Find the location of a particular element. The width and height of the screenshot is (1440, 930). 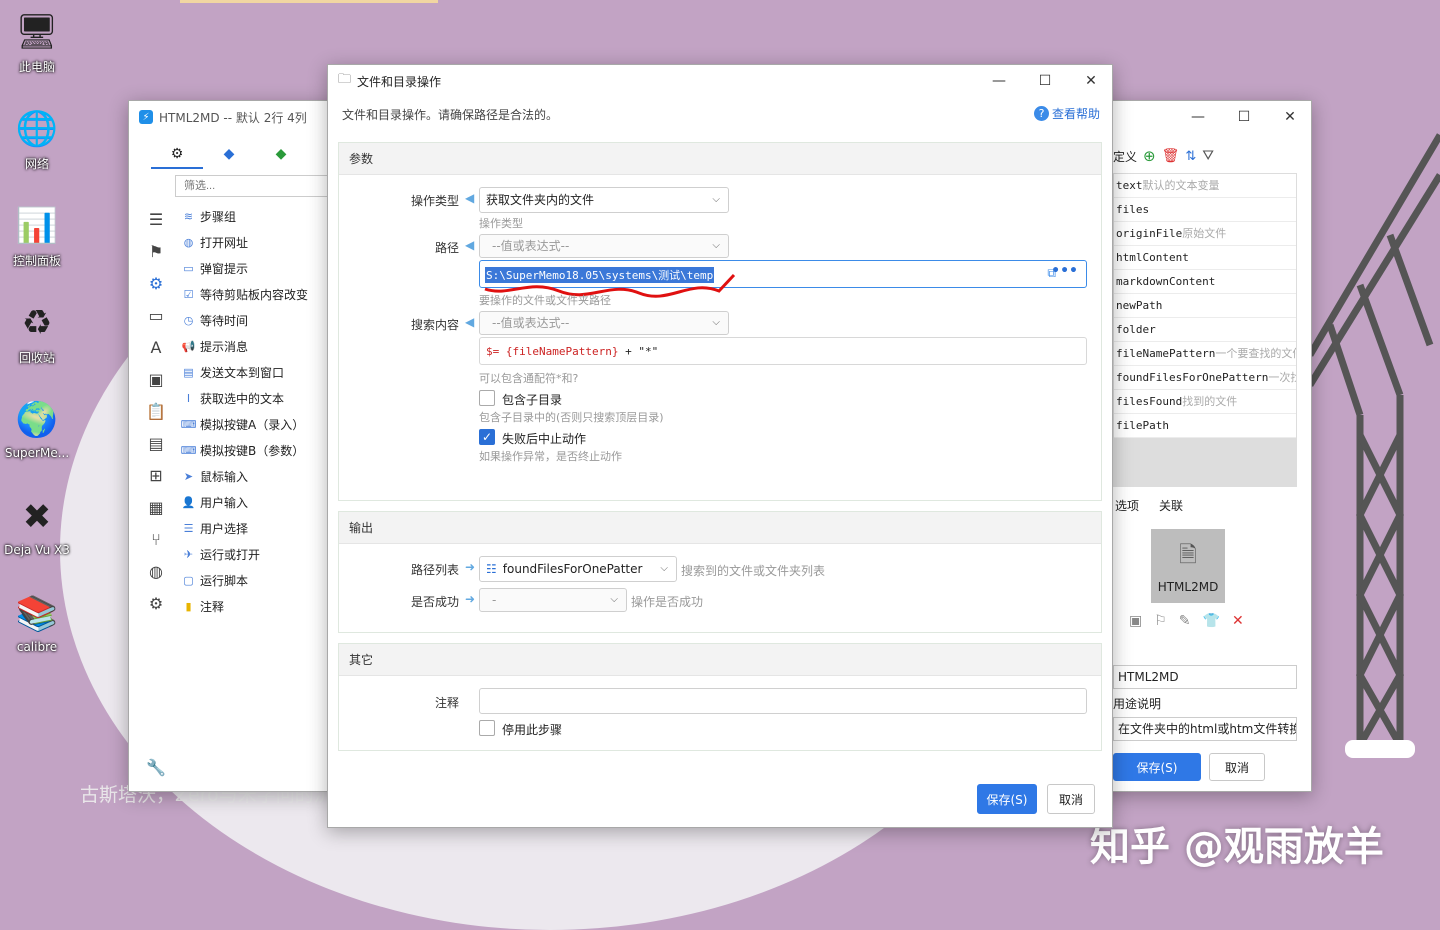

path-list-select: ☷ foundFilesForOnePatter ⌵ is located at coordinates (578, 569).